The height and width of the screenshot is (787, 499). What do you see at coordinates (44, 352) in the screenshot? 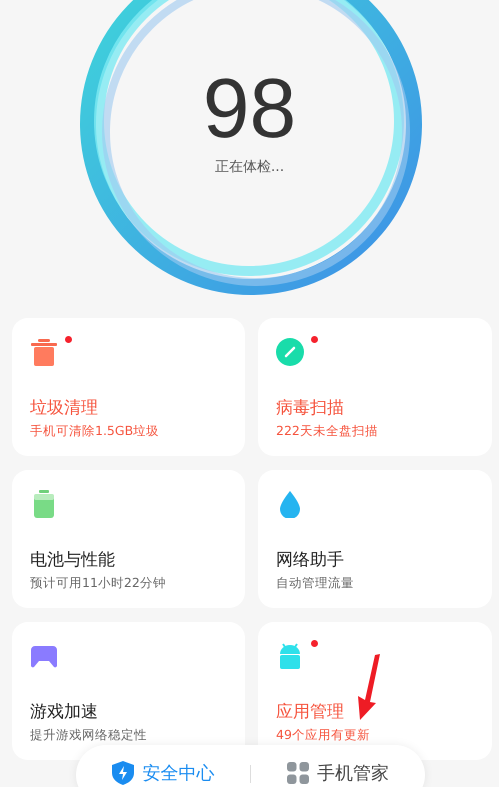
I see `trash-can-icon` at bounding box center [44, 352].